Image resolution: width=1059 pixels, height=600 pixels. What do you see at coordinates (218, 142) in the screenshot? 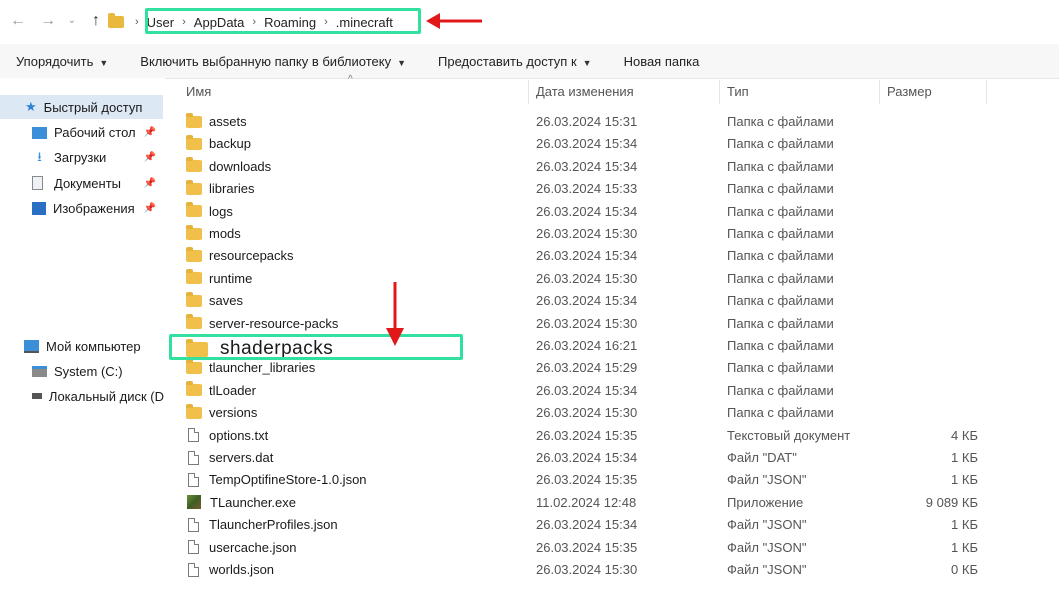
I see `file-name-cell: backup` at bounding box center [218, 142].